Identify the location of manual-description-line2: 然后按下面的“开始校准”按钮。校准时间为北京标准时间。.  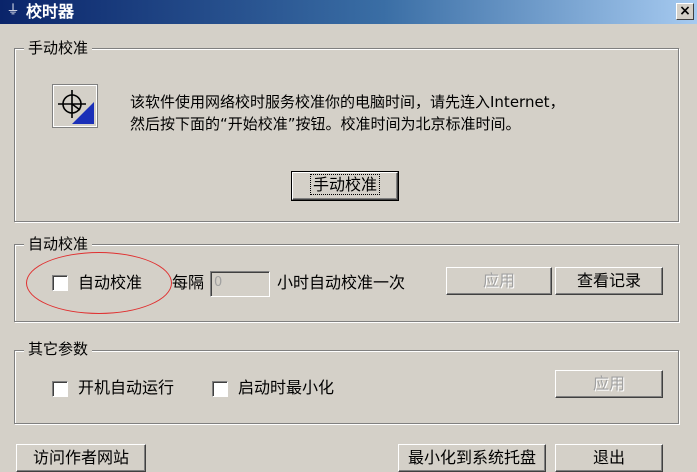
(325, 124).